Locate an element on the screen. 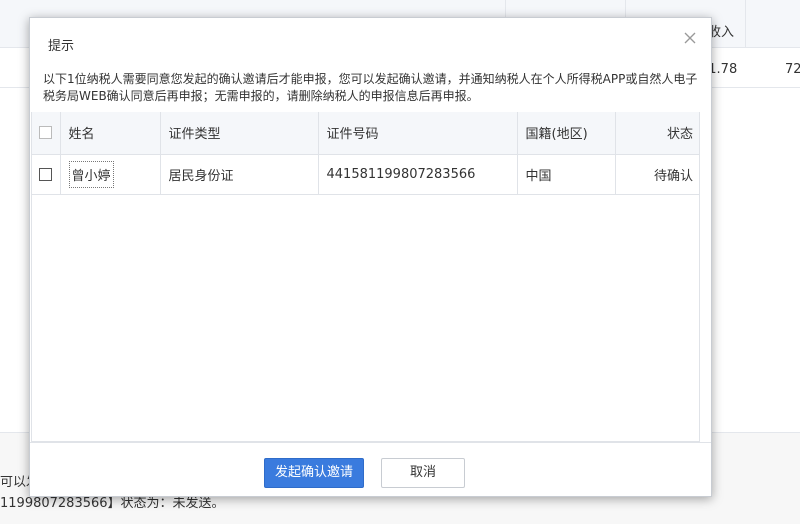  cell-nationality: 中国 is located at coordinates (566, 174).